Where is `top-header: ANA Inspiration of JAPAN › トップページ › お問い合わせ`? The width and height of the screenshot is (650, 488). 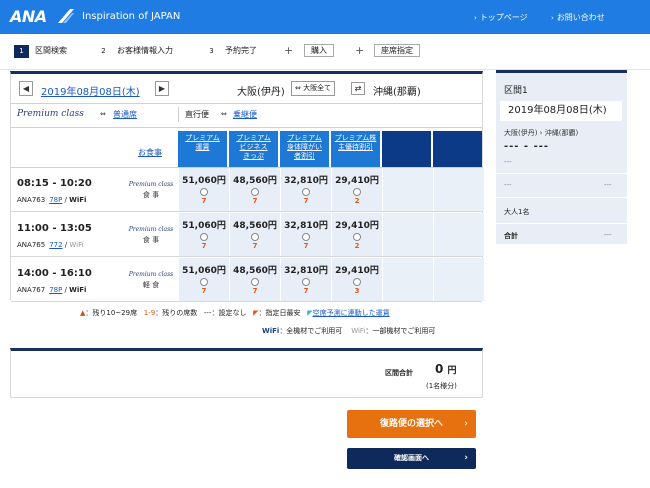 top-header: ANA Inspiration of JAPAN › トップページ › お問い合わせ is located at coordinates (325, 17).